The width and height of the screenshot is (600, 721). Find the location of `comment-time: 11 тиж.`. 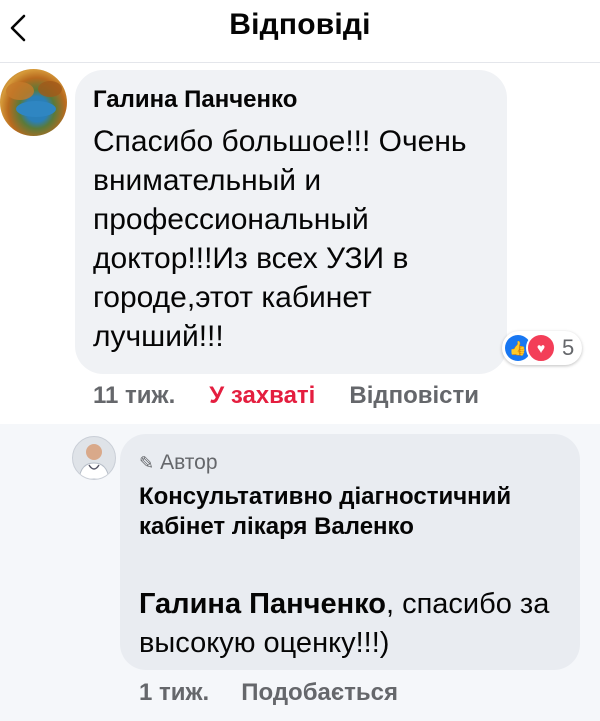

comment-time: 11 тиж. is located at coordinates (134, 395).